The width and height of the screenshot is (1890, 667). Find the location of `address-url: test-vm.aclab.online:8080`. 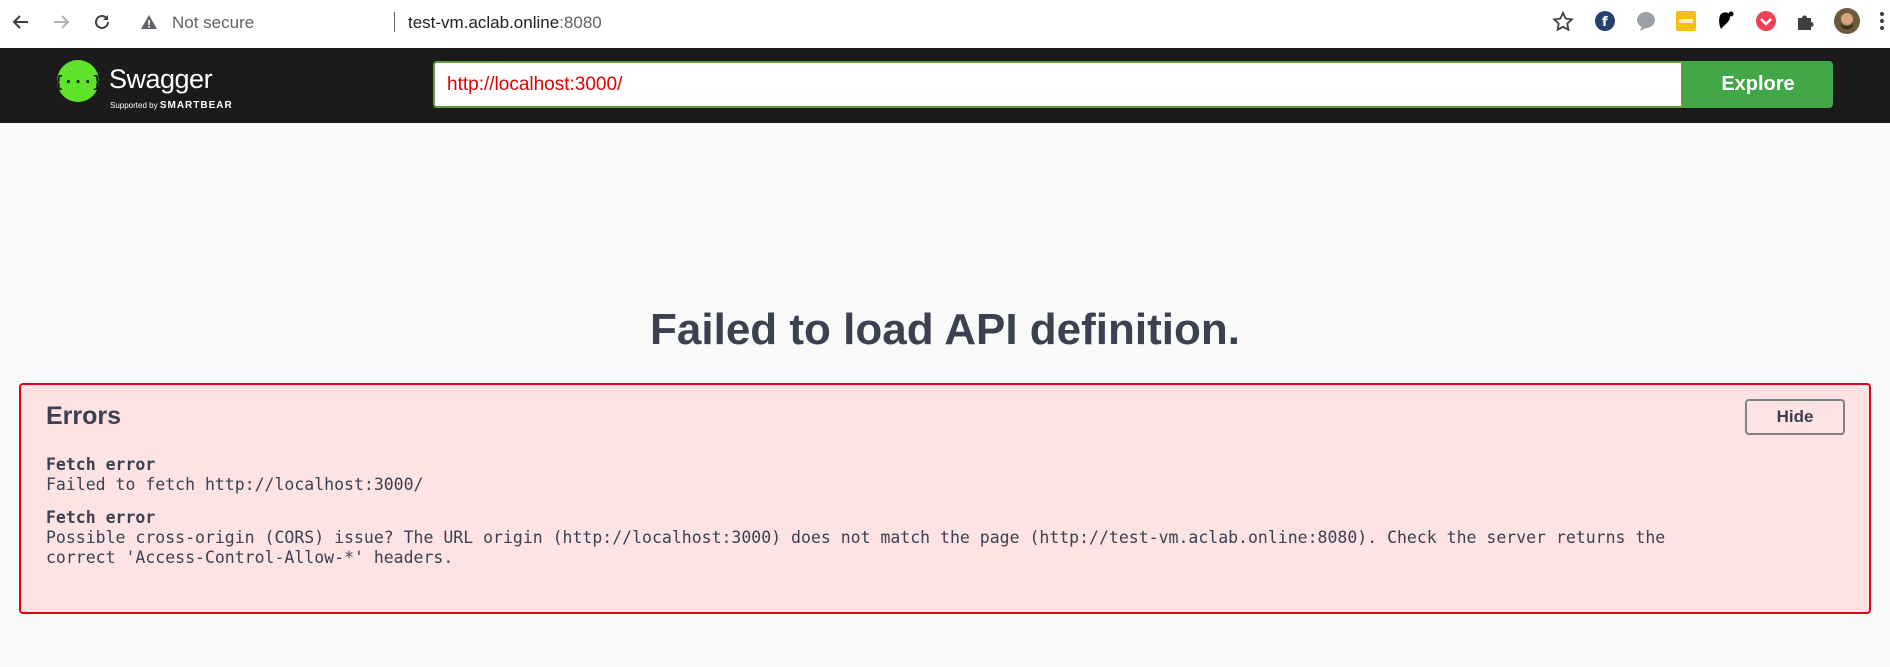

address-url: test-vm.aclab.online:8080 is located at coordinates (505, 23).